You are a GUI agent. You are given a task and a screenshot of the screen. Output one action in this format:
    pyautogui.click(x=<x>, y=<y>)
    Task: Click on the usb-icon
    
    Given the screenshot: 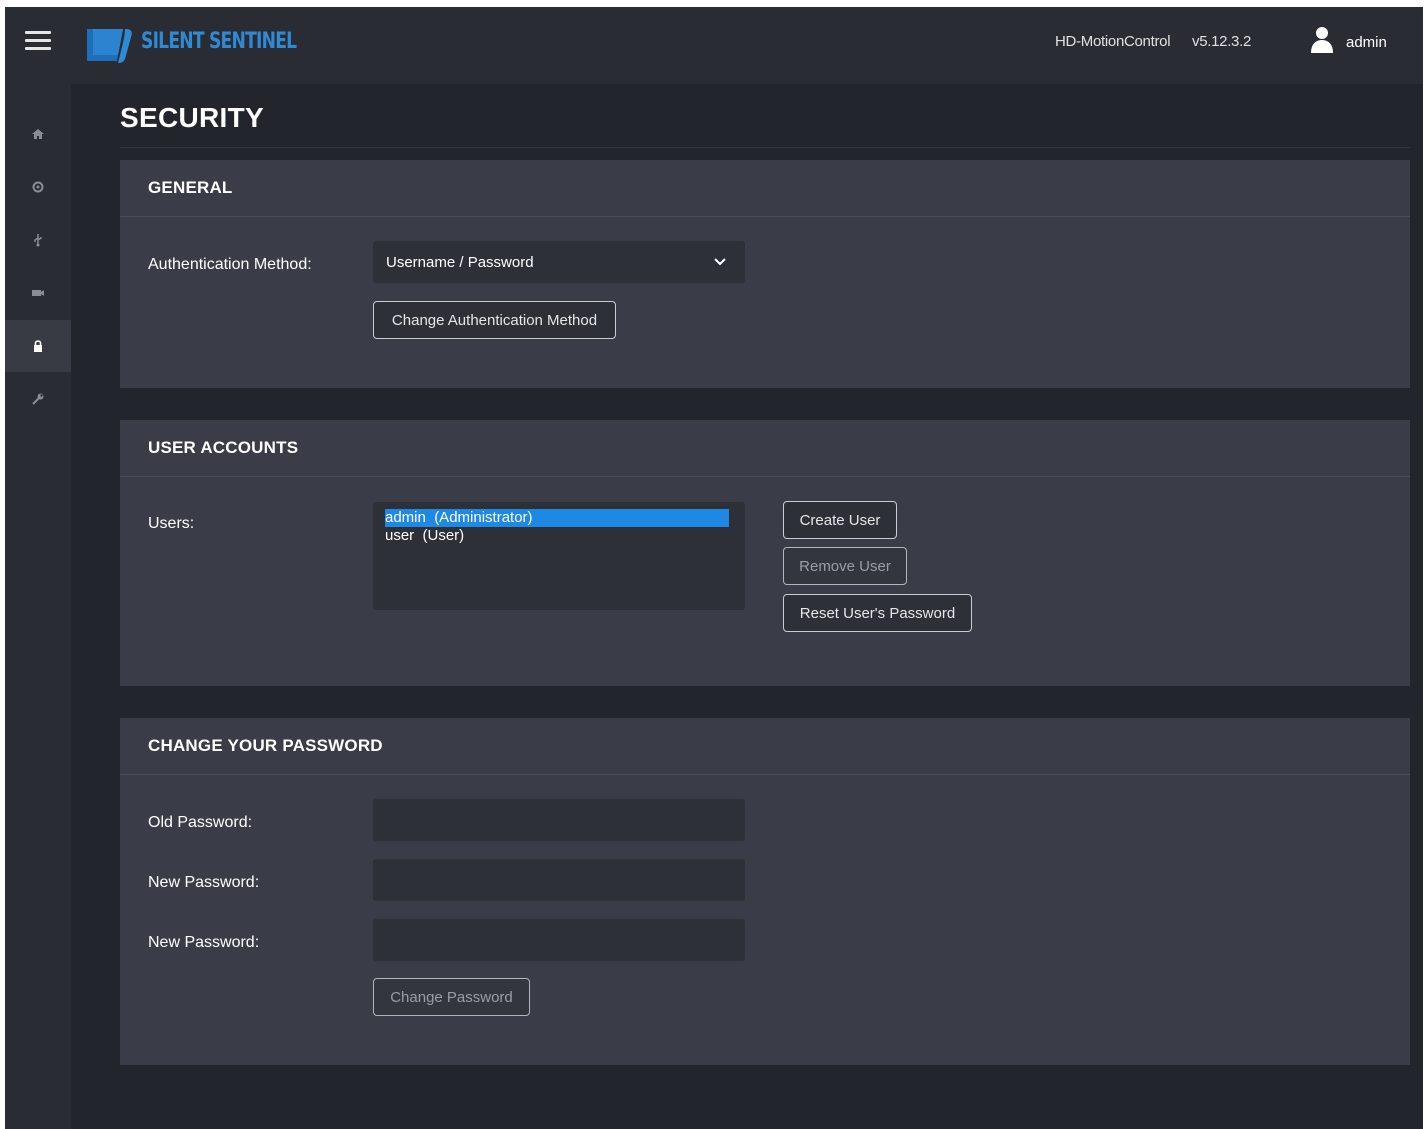 What is the action you would take?
    pyautogui.click(x=38, y=240)
    